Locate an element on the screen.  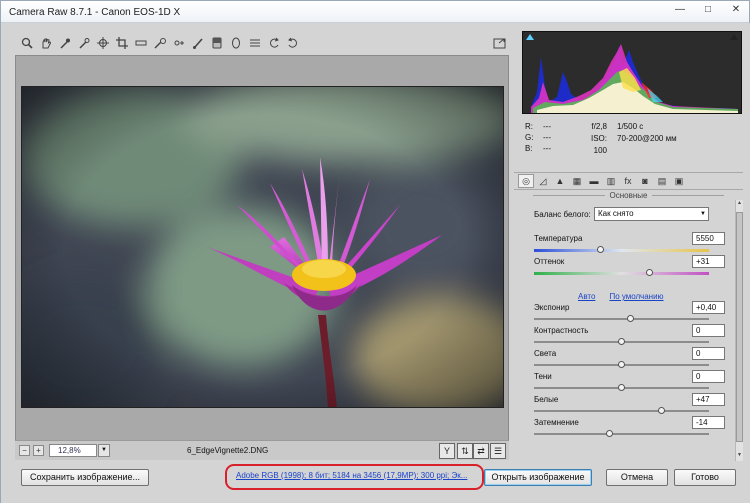
b-value: --- is located at coordinates (547, 148).